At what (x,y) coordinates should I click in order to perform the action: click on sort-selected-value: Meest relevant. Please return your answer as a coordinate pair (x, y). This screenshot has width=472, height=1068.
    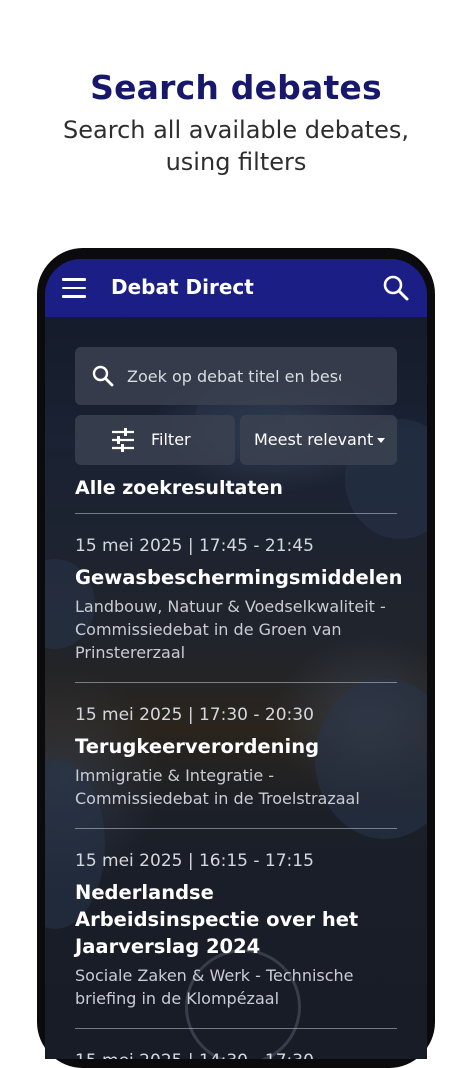
    Looking at the image, I should click on (314, 439).